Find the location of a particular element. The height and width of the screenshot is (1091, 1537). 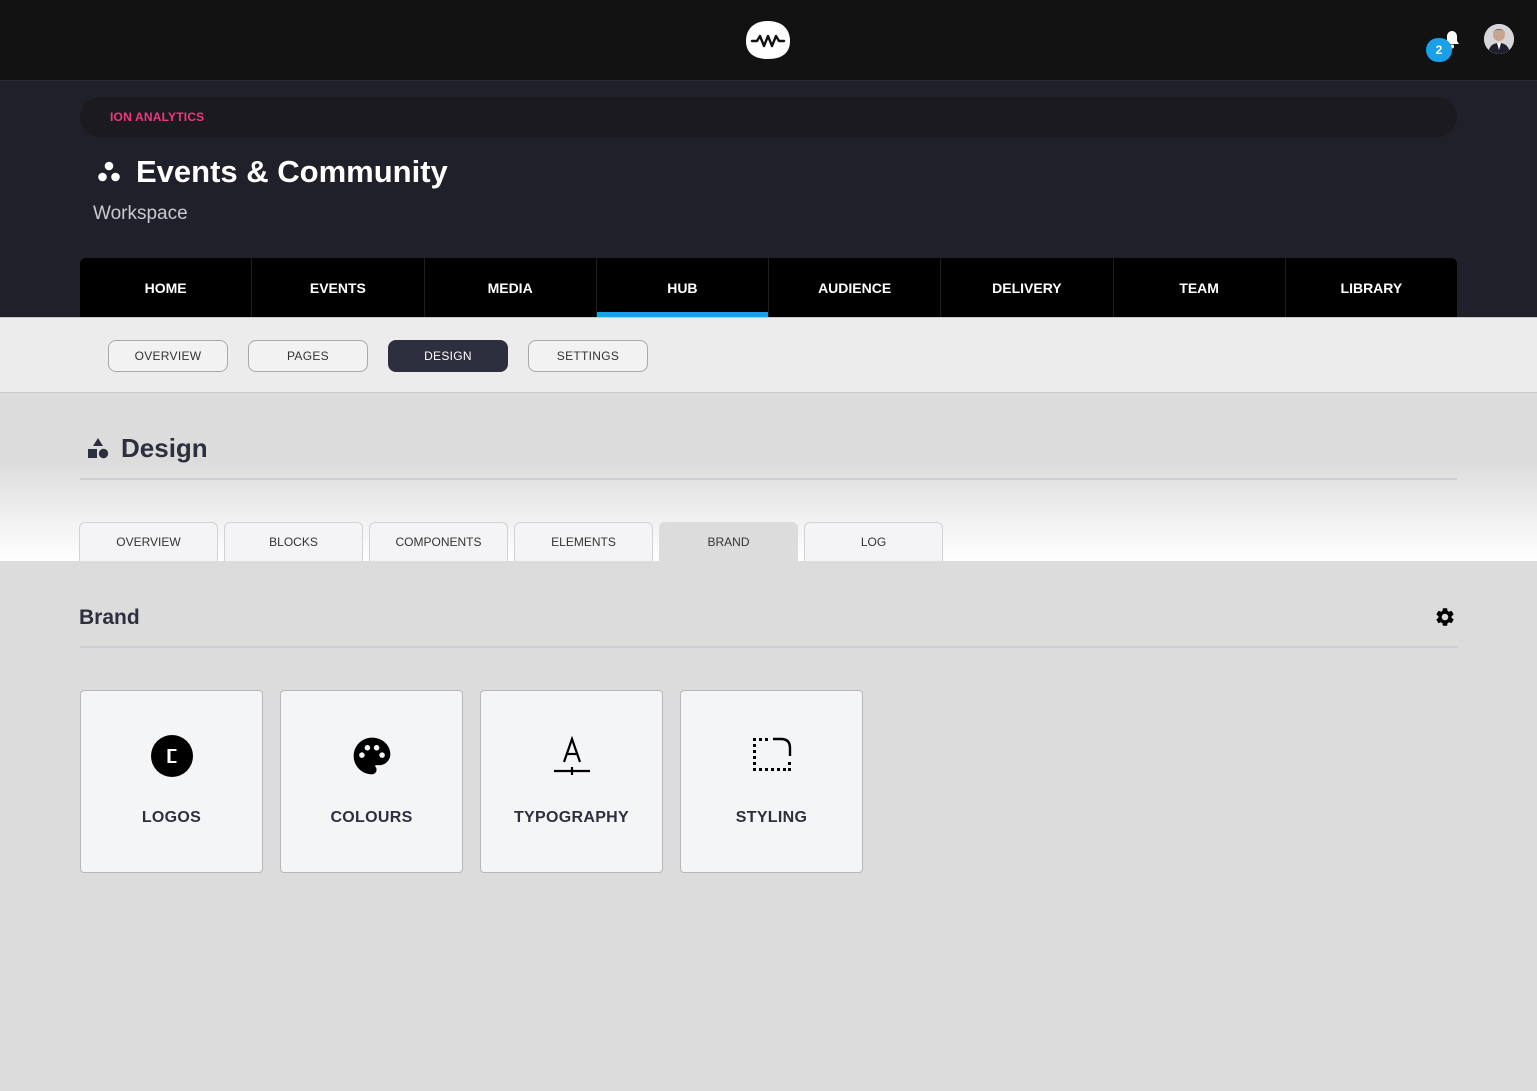

brand-card-colours: COLOURS is located at coordinates (371, 781).